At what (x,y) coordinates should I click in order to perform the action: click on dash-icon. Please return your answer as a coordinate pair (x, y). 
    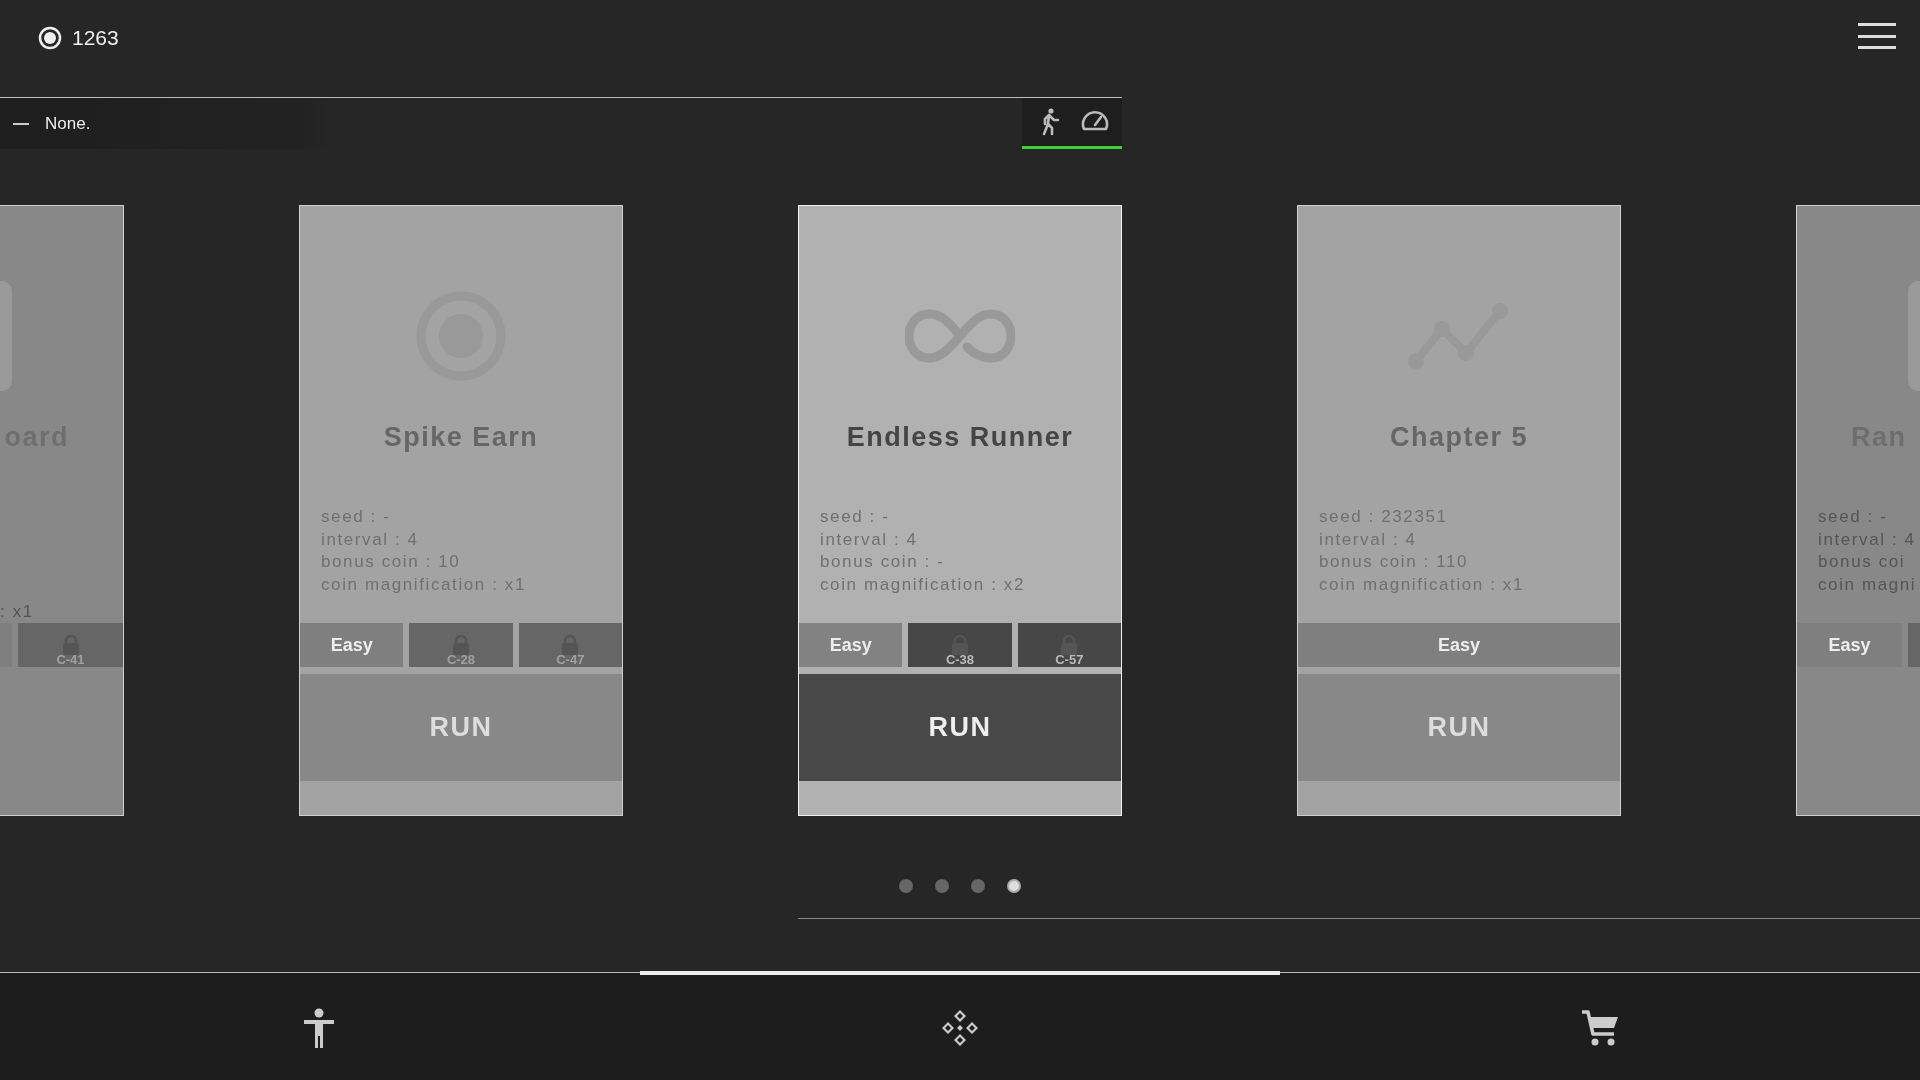
    Looking at the image, I should click on (21, 123).